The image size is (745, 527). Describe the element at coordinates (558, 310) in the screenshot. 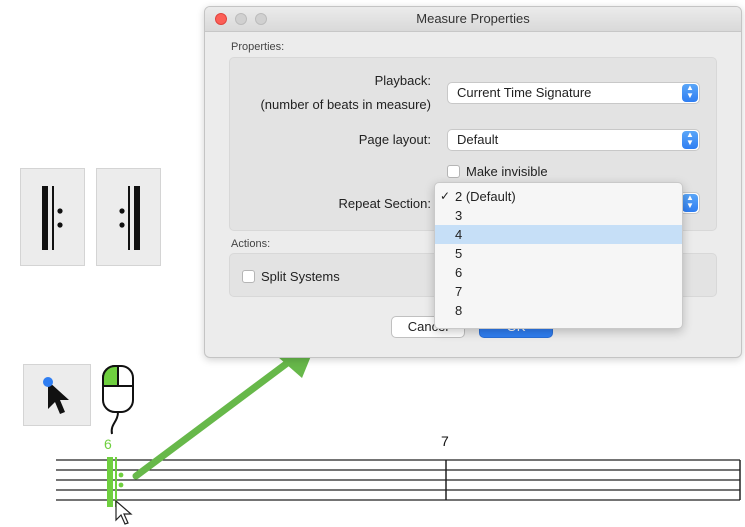

I see `menu-item-8: 8` at that location.